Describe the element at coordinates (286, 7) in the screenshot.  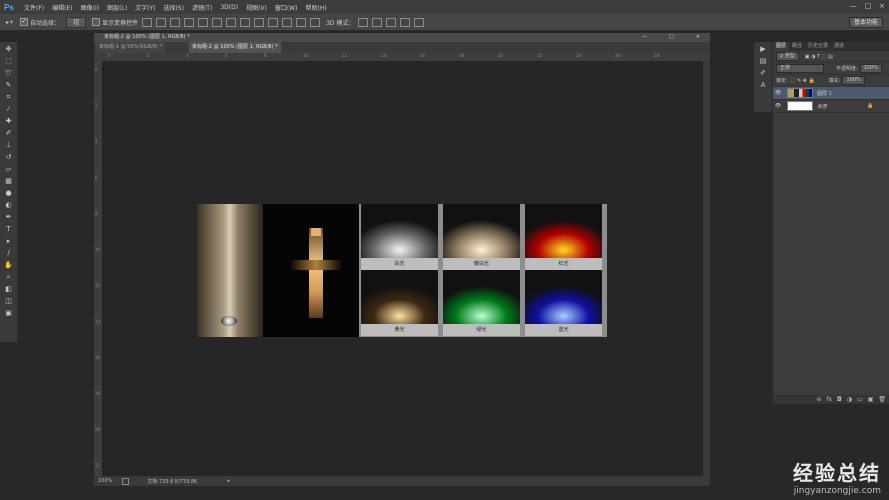
I see `menu-window: 窗口(W)` at that location.